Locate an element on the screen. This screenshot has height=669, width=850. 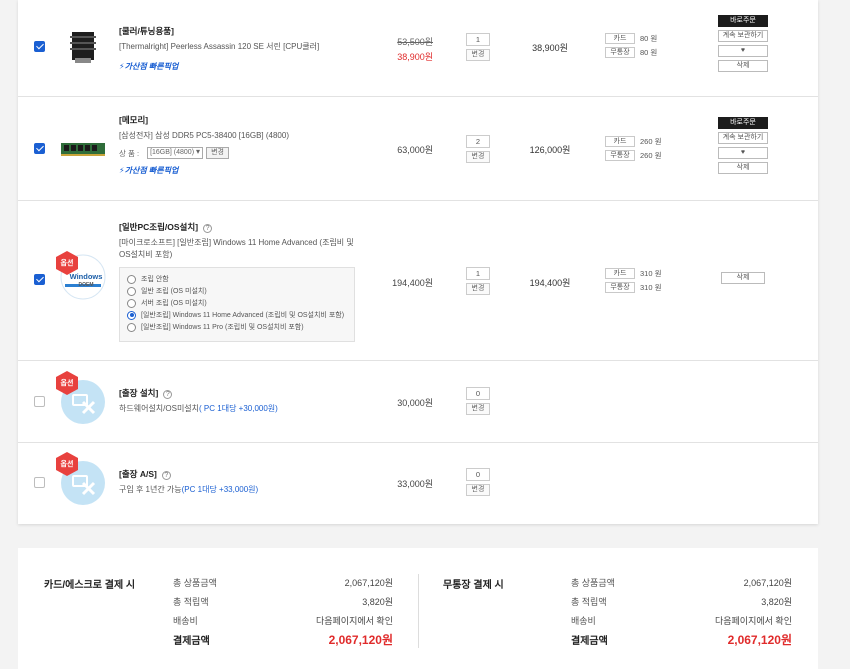
option-label: 일반 조립 (OS 미설치) is located at coordinates (174, 291).